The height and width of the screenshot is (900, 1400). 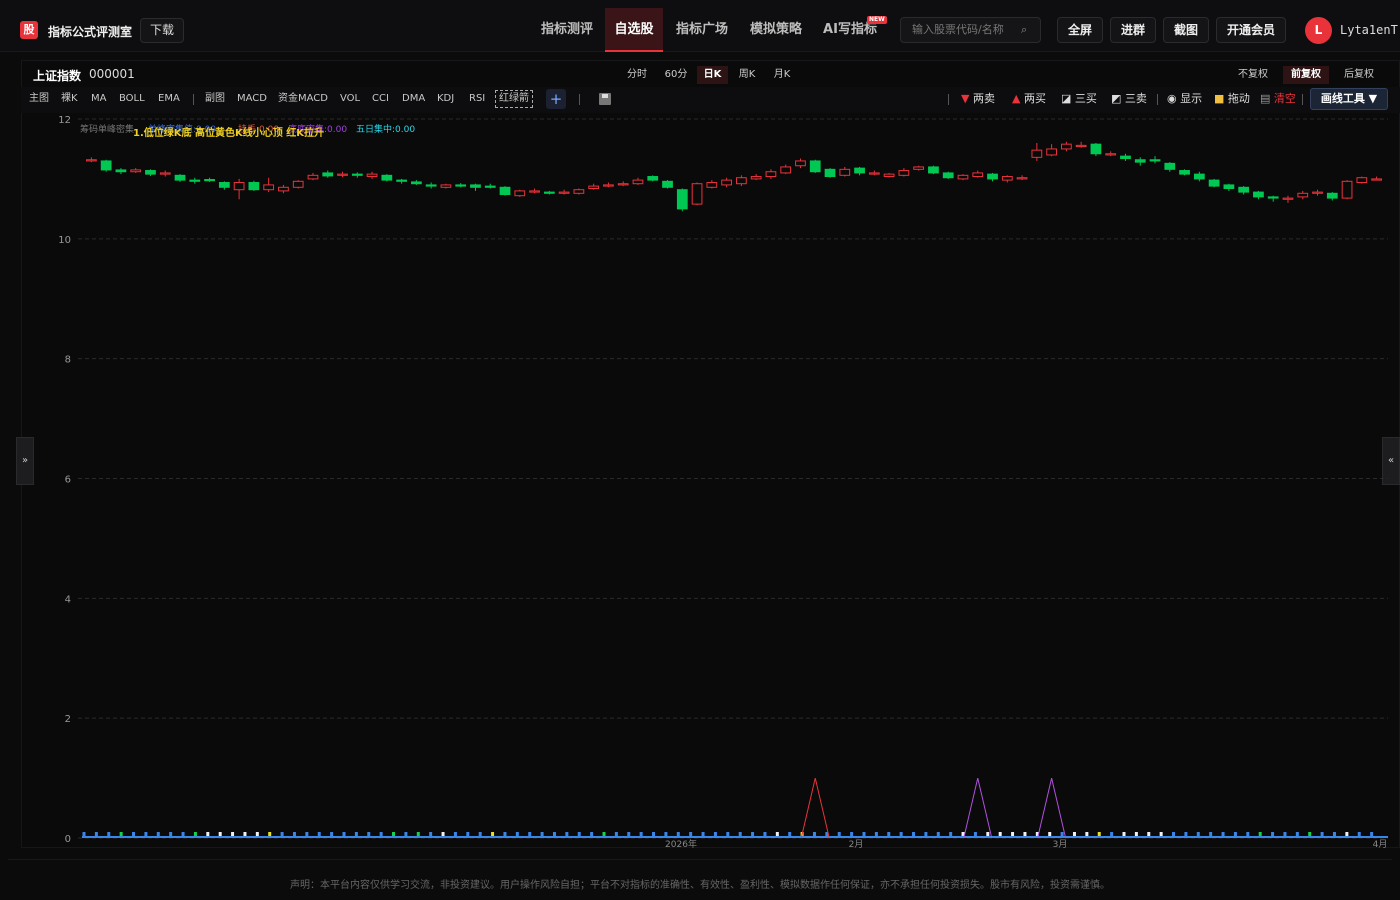 I want to click on x-tick-label: 2月, so click(x=856, y=844).